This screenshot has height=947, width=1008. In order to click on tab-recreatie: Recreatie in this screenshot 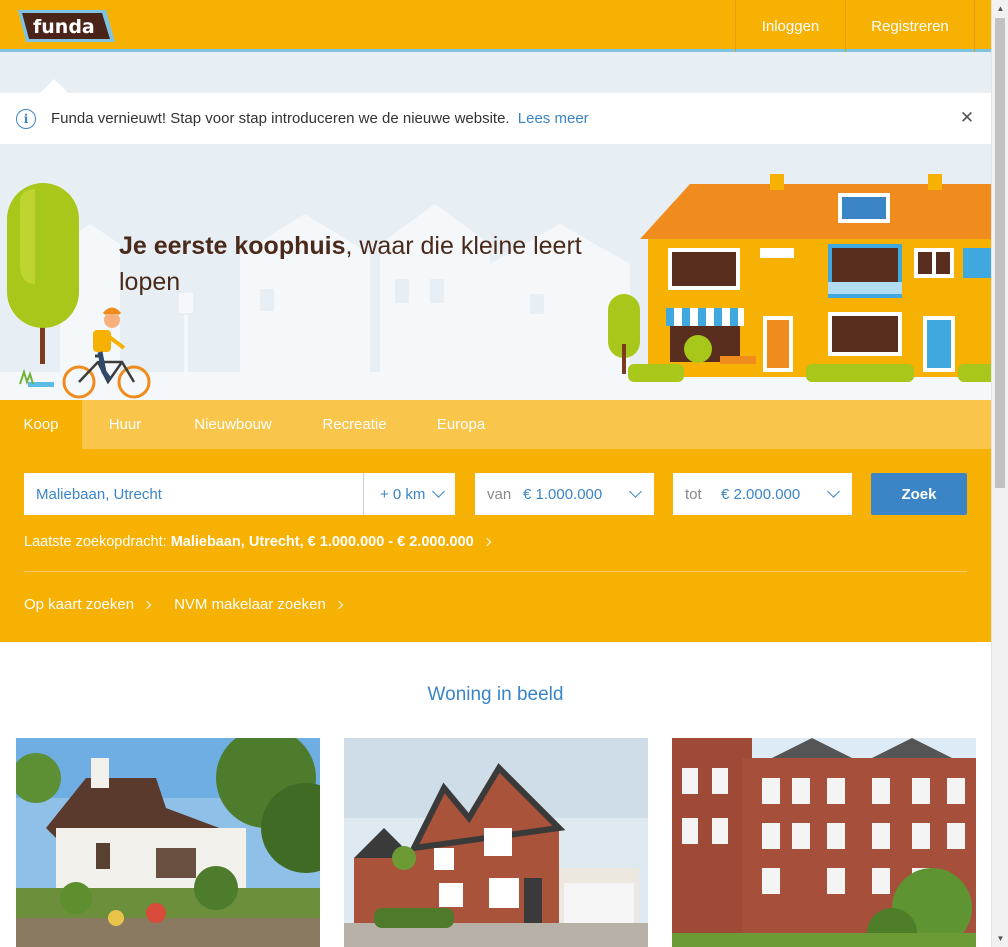, I will do `click(354, 424)`.